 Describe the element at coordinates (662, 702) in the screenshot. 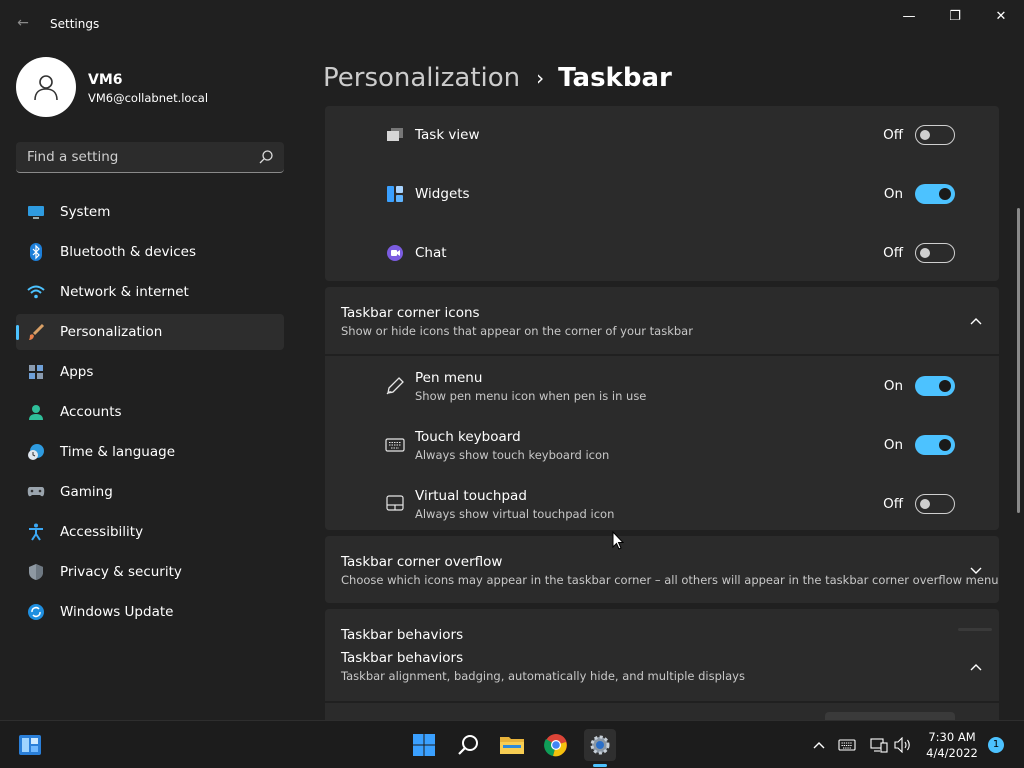

I see `divider` at that location.